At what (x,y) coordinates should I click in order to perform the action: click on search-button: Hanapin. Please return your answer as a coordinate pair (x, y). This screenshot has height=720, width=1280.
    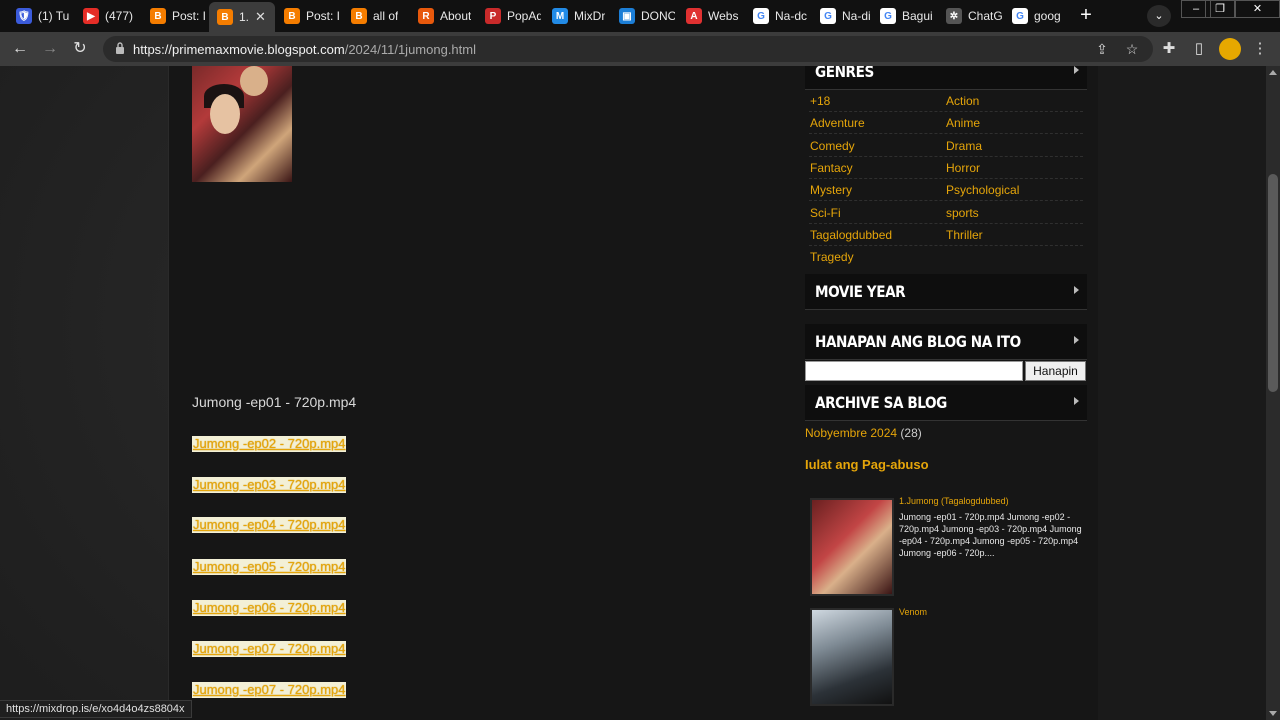
    Looking at the image, I should click on (1055, 371).